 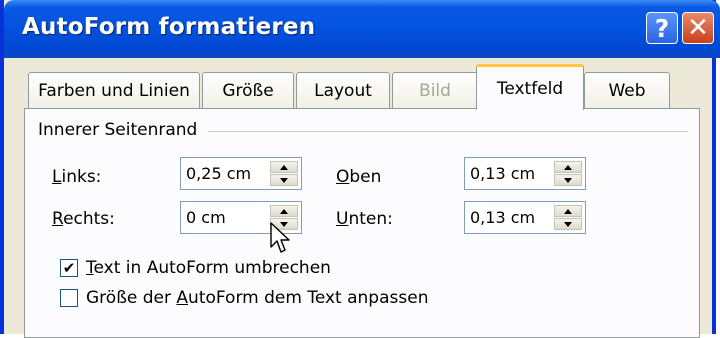 I want to click on oben-value: 0,13 cm, so click(x=502, y=173).